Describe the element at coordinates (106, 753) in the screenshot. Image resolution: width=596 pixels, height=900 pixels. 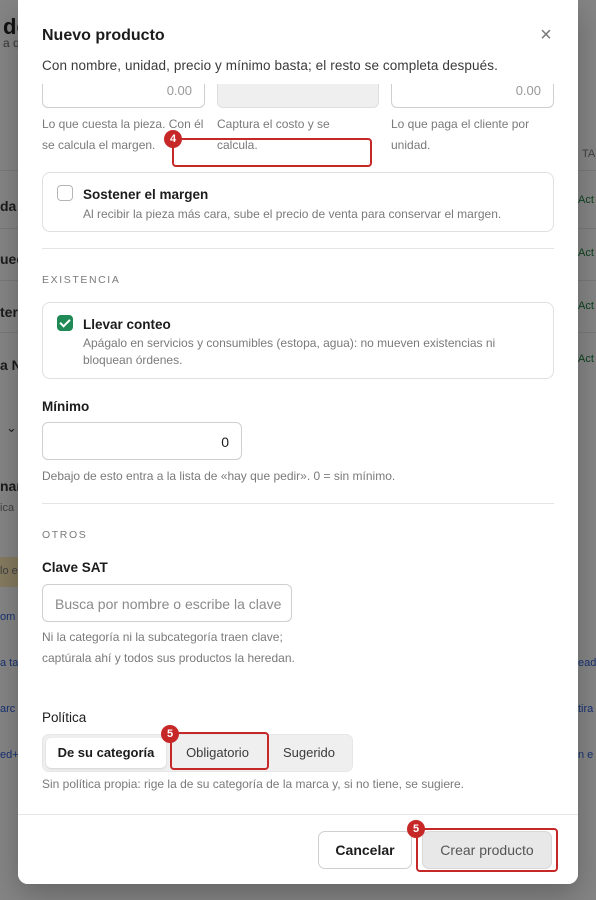
I see `policy-option-category: De su categoría` at that location.